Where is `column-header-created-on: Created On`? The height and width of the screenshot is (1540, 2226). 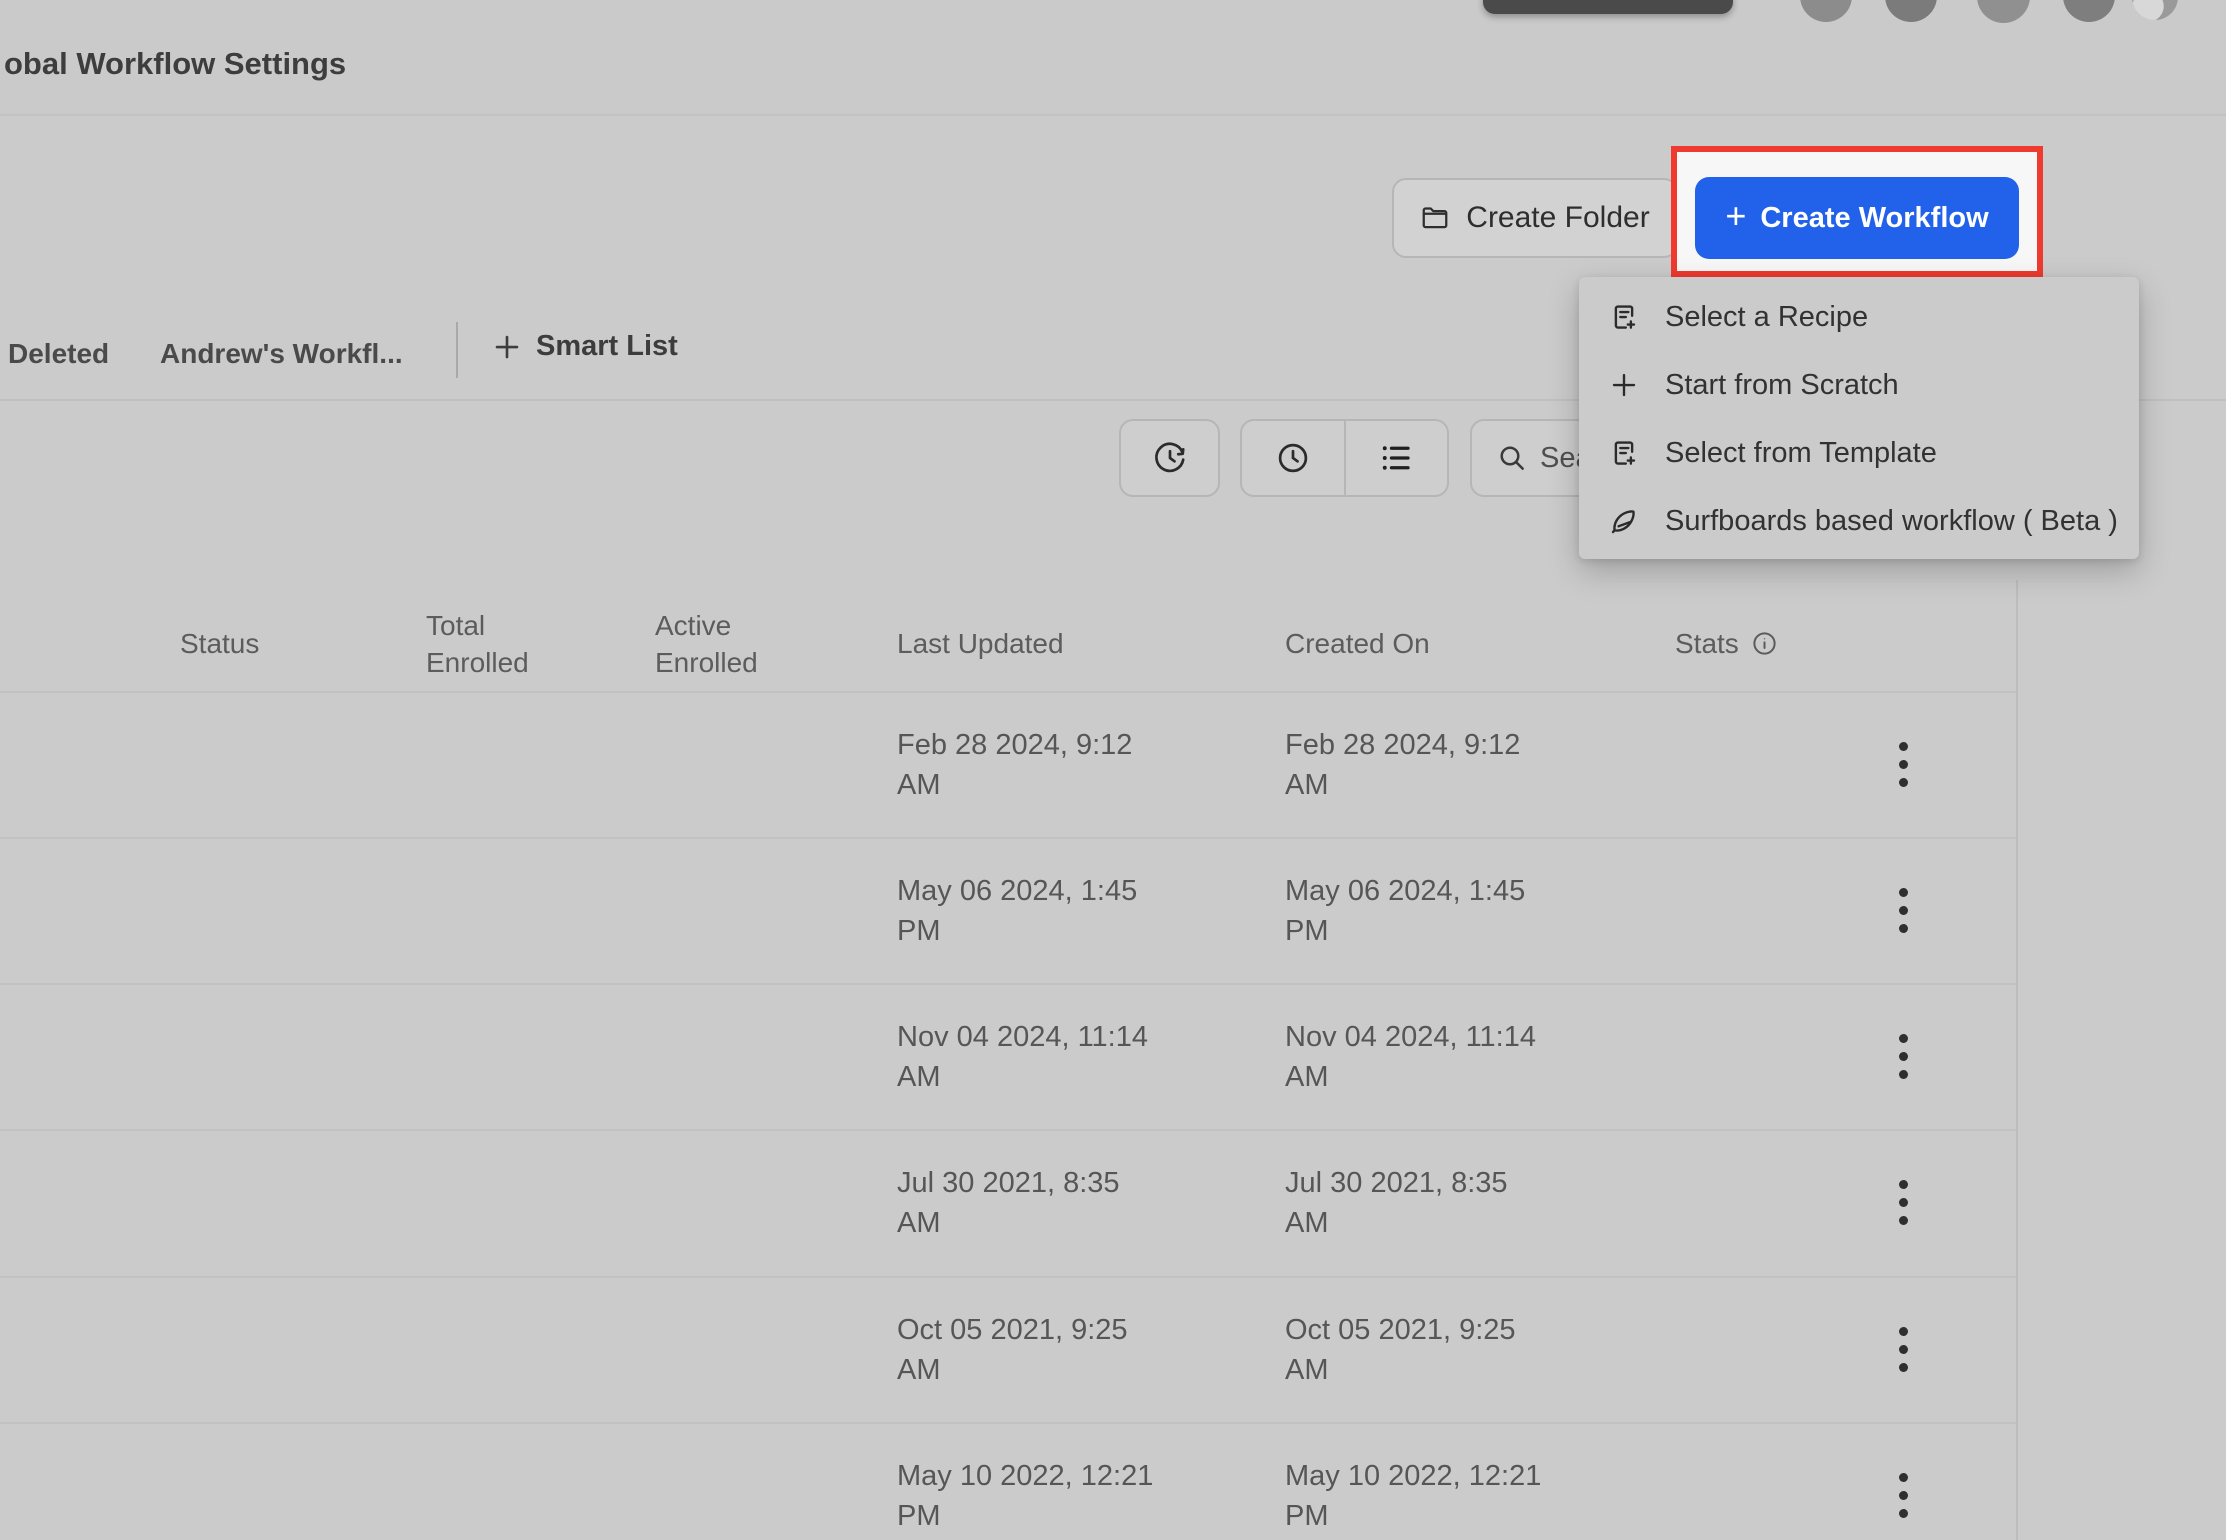 column-header-created-on: Created On is located at coordinates (1357, 643).